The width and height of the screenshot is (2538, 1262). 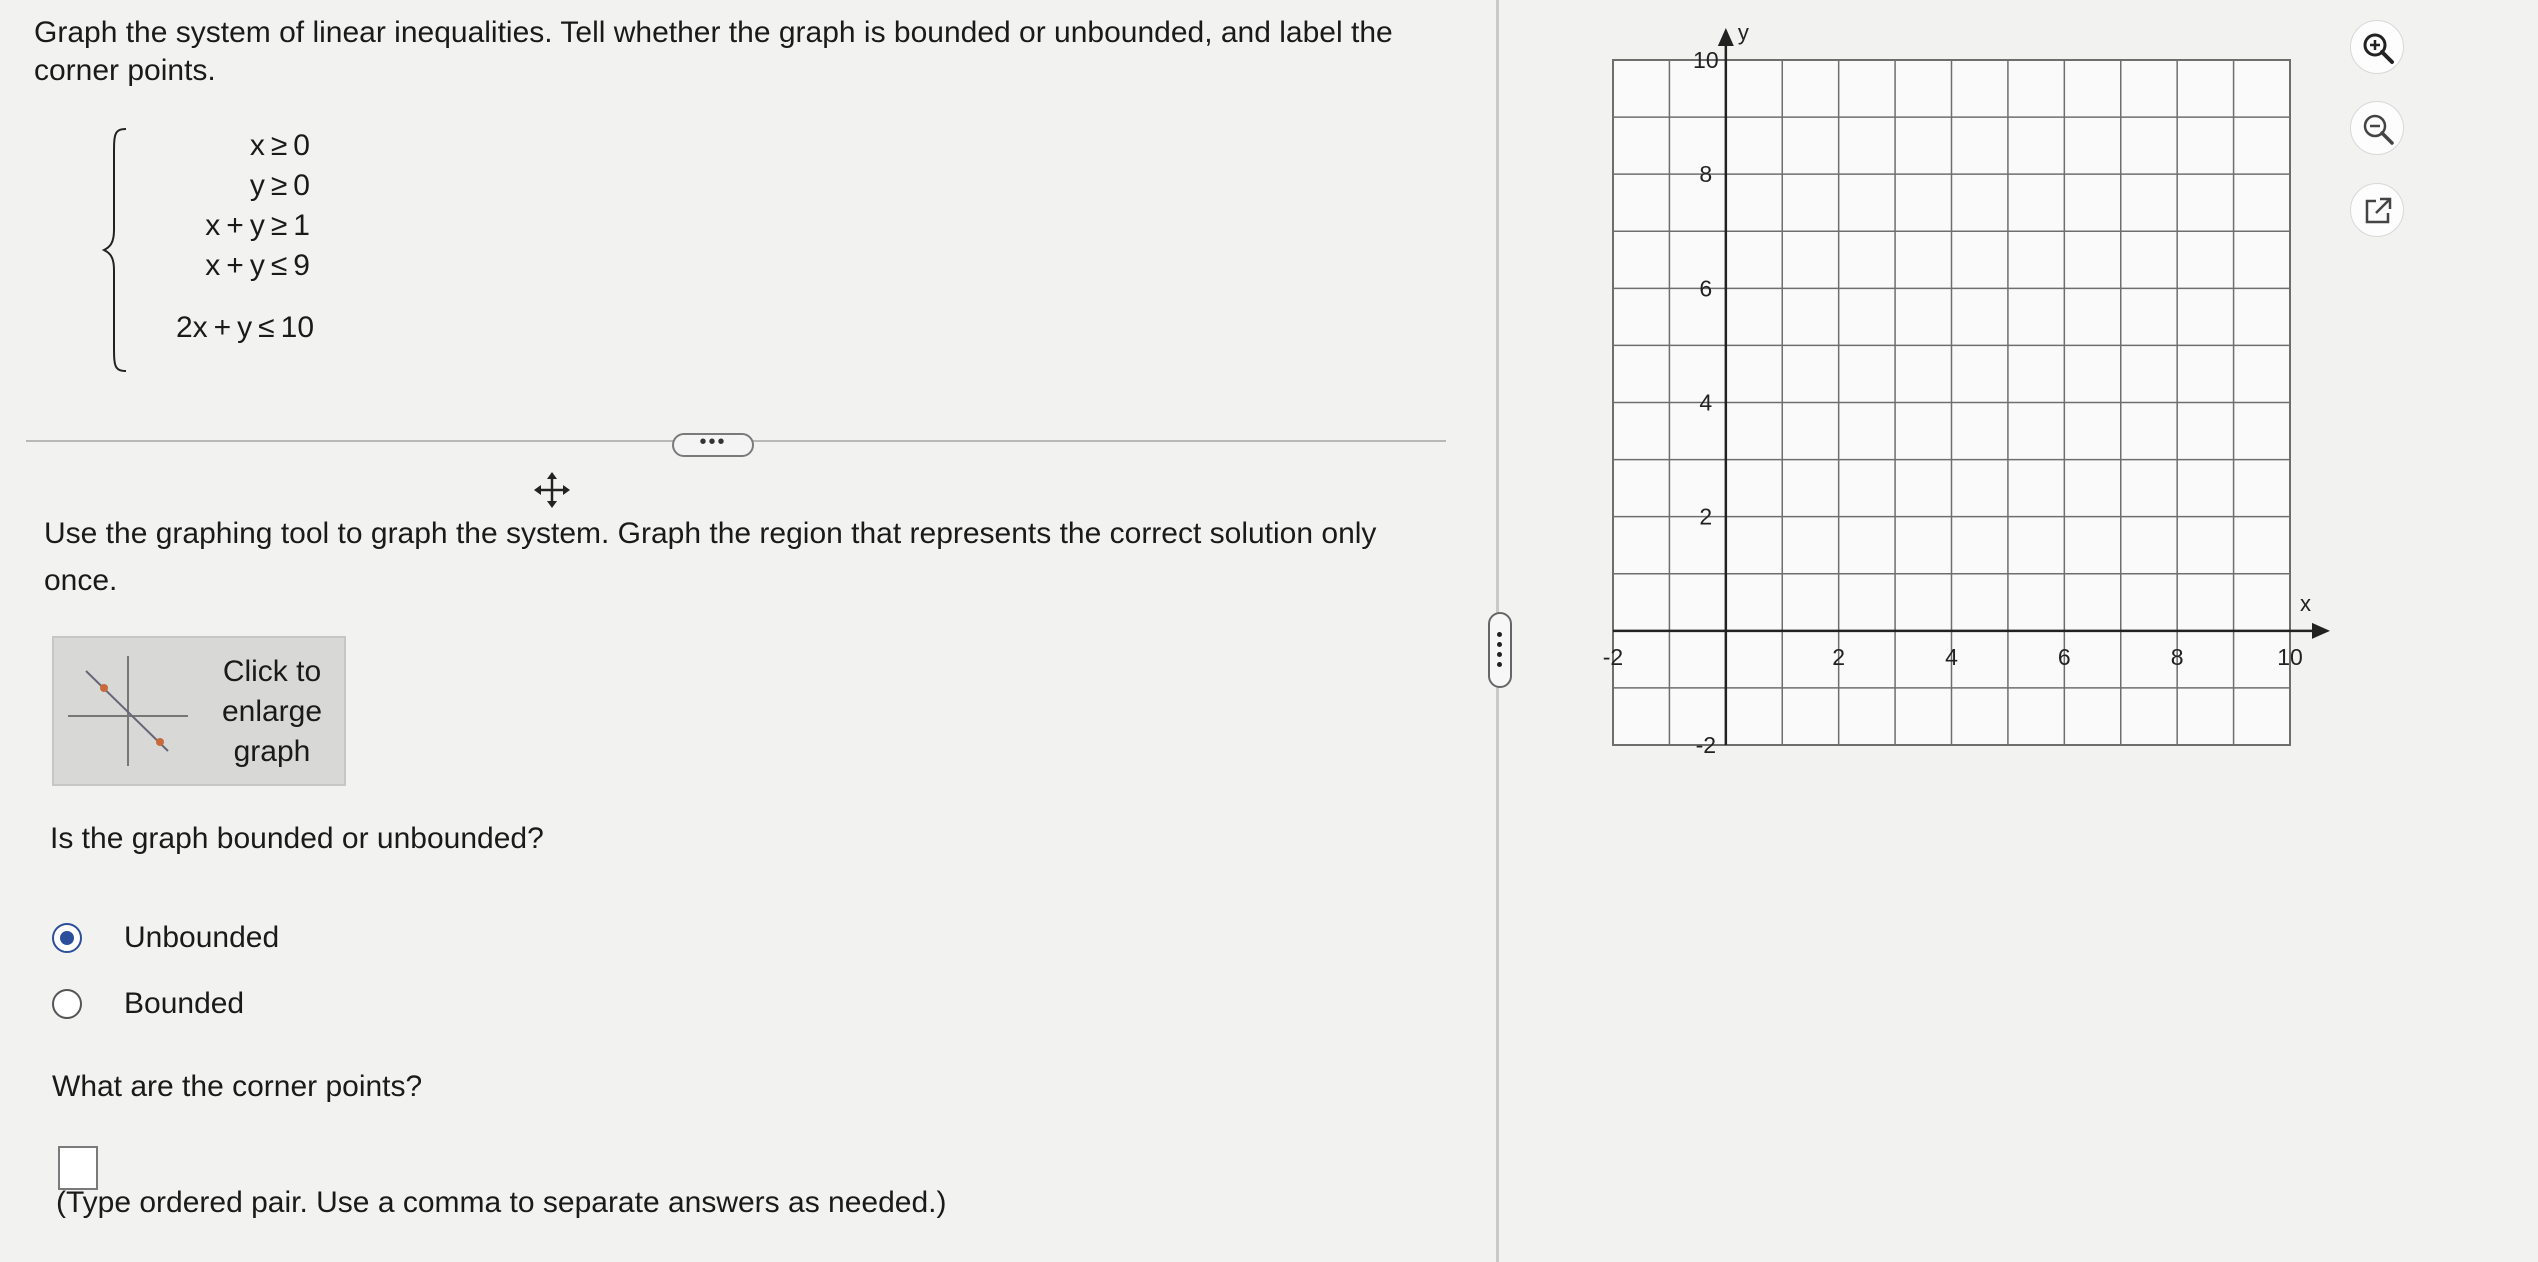 I want to click on x-tick-label: -2, so click(x=1613, y=657).